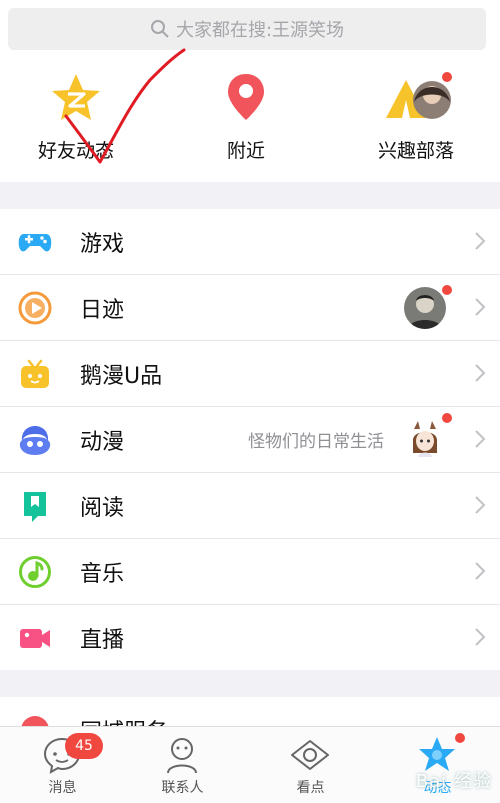  Describe the element at coordinates (35, 572) in the screenshot. I see `music-note-icon` at that location.